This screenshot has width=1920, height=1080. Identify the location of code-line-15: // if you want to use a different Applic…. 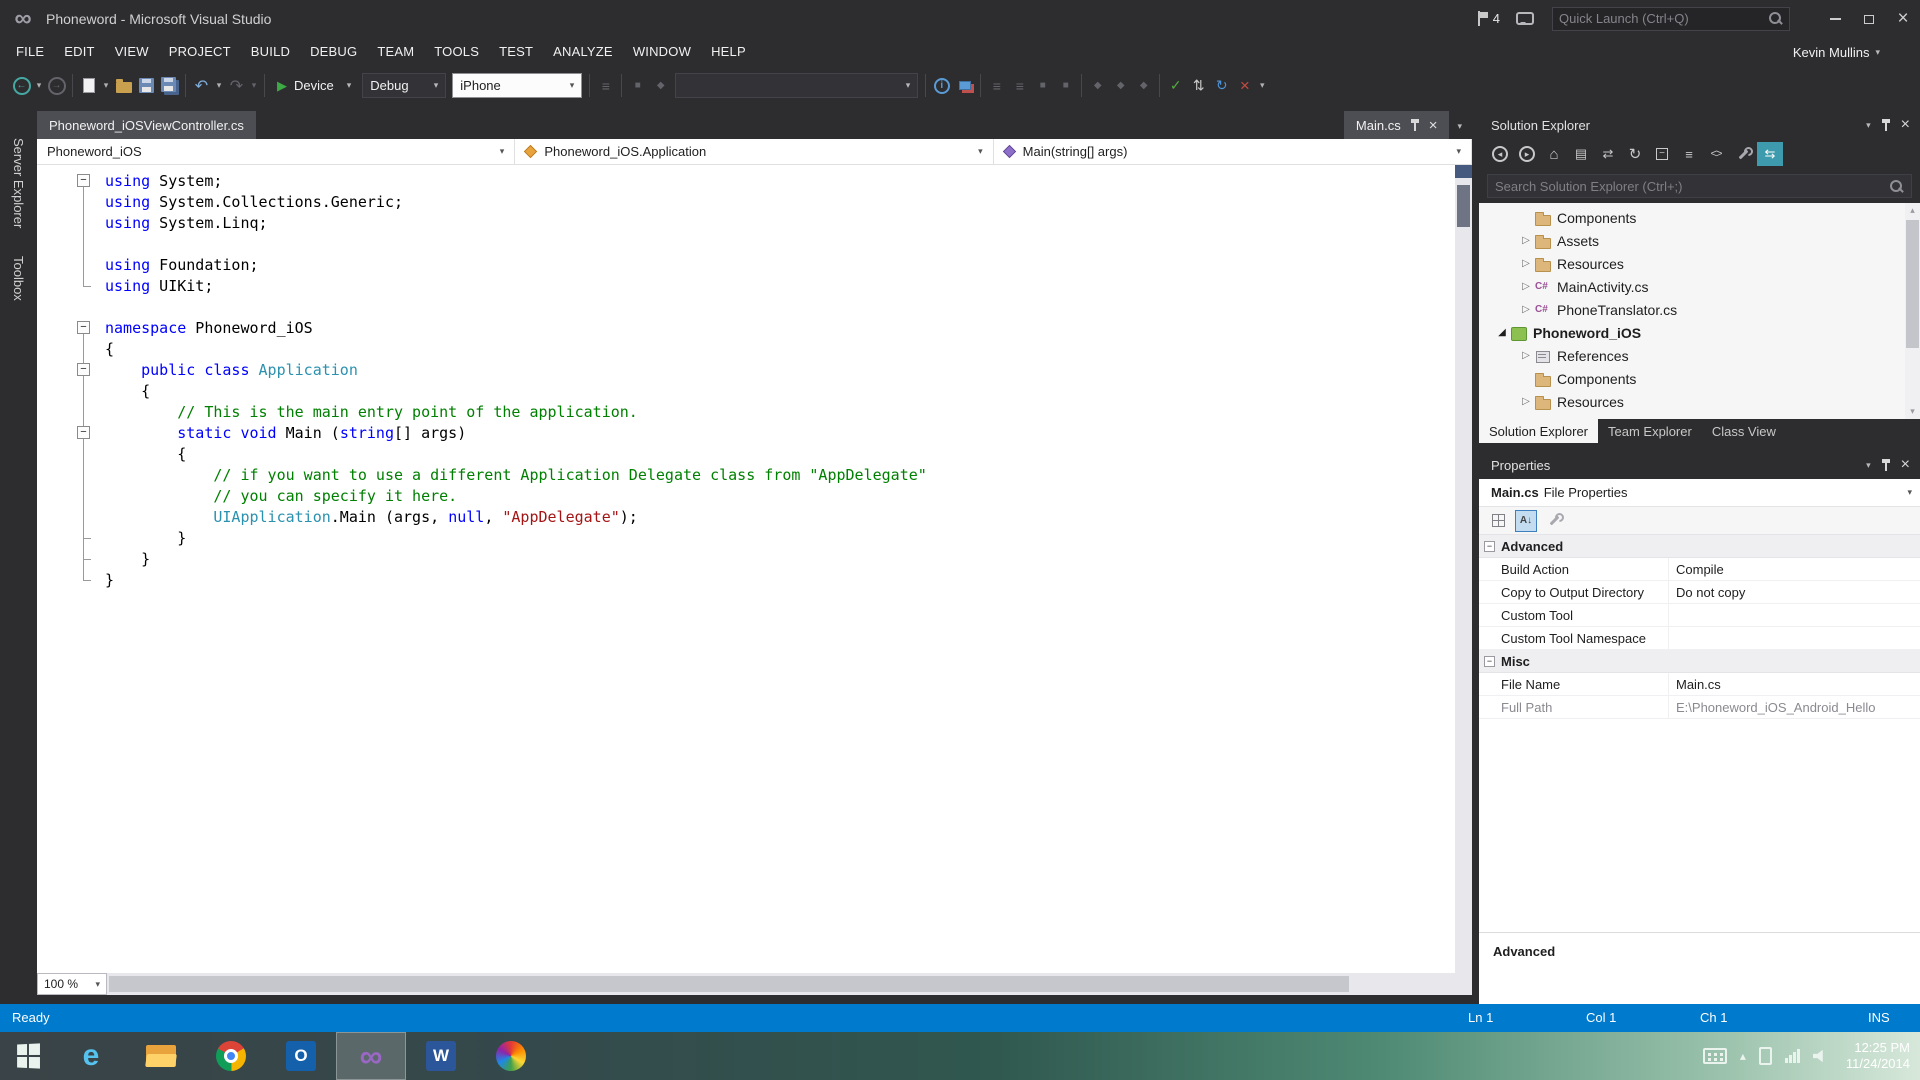
(780, 475).